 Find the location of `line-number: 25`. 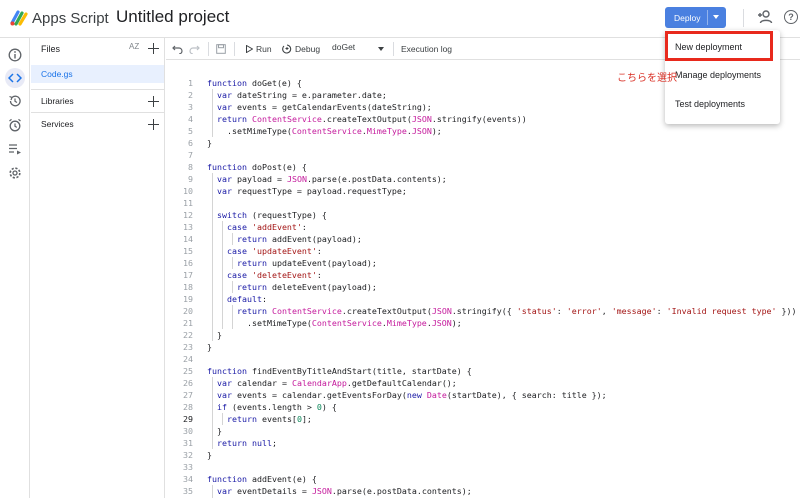

line-number: 25 is located at coordinates (188, 371).